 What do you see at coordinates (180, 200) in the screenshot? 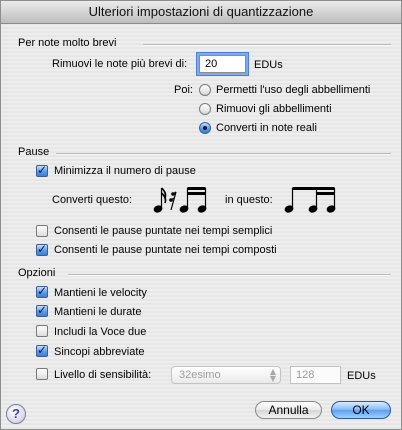
I see `rhythm-before-icon` at bounding box center [180, 200].